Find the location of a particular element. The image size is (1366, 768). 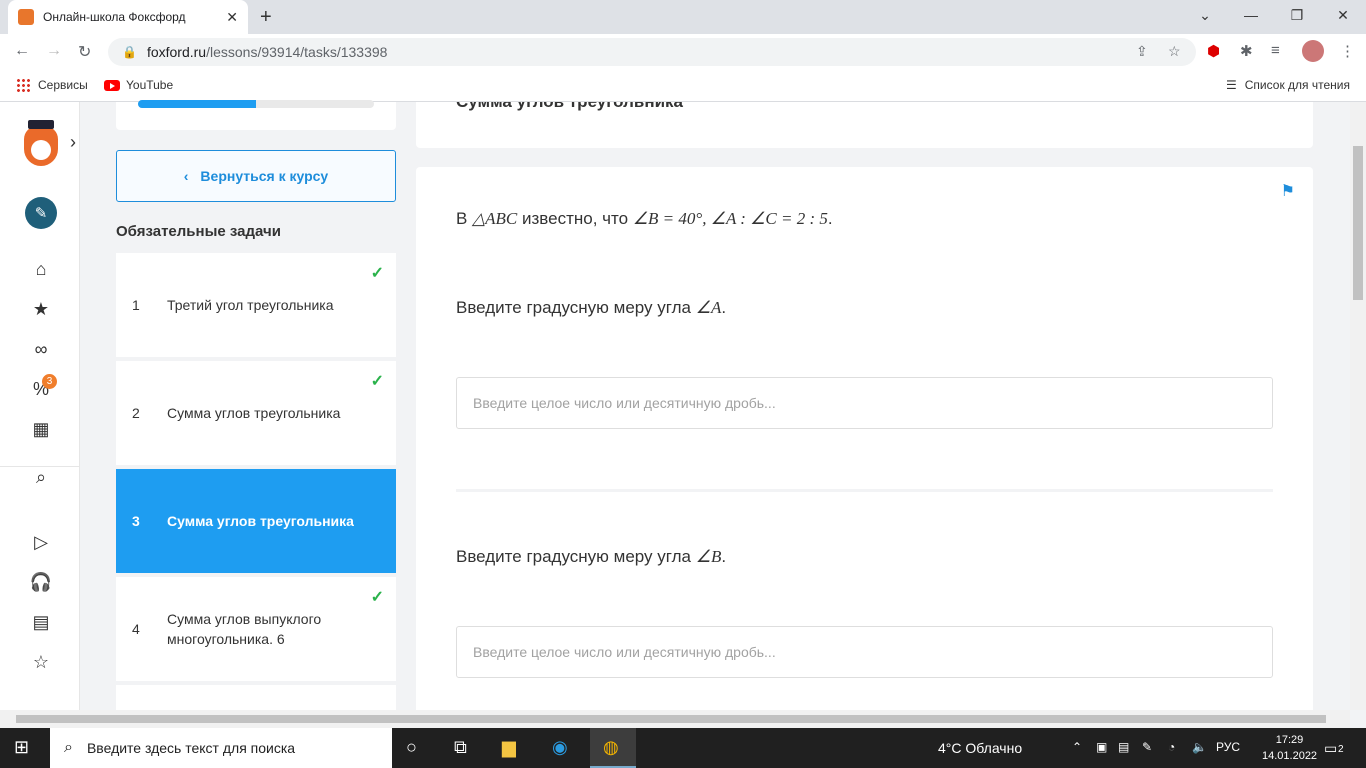

question-1: Введите градусную меру угла ∠A. is located at coordinates (591, 308).